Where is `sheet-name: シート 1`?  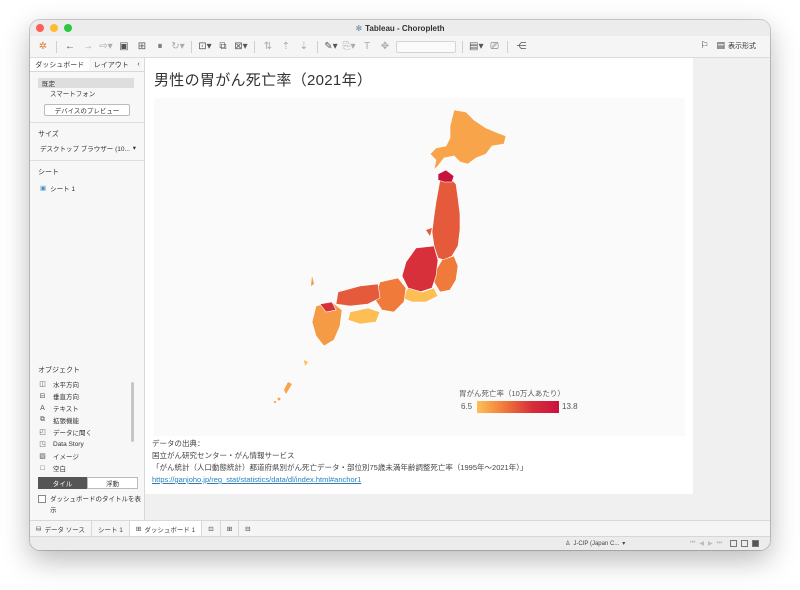
sheet-name: シート 1 is located at coordinates (63, 189).